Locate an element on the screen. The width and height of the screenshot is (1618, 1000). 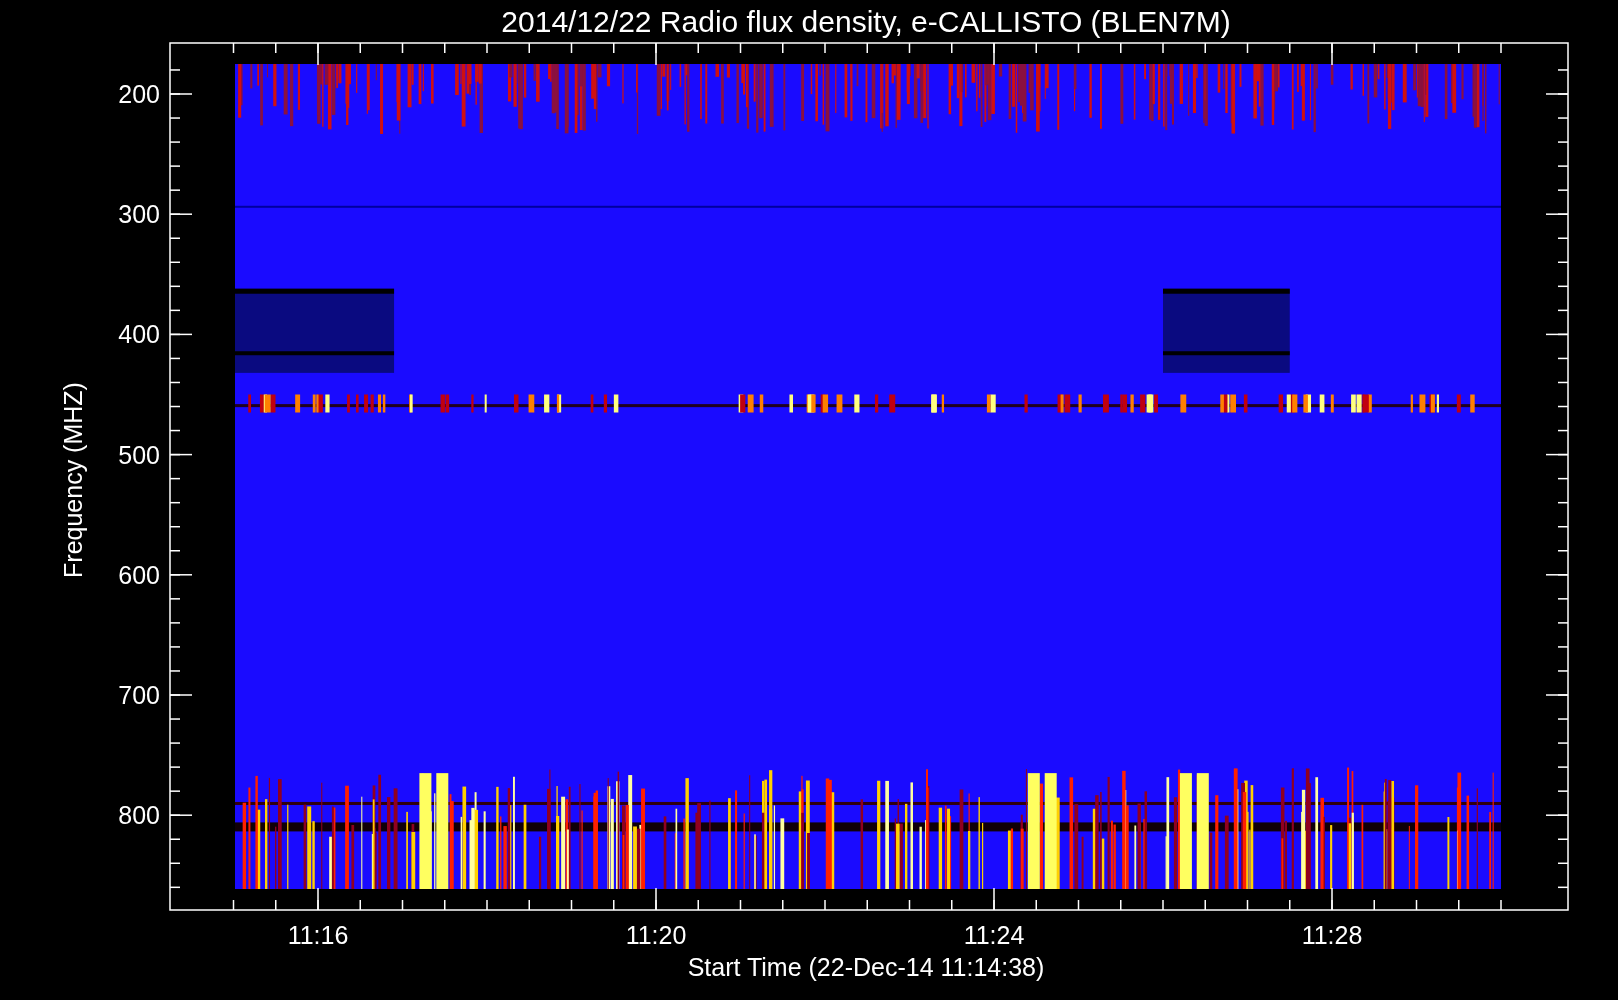
chart-title: 2014/12/22 Radio flux density, e-CALLISTO (BLEN7M) is located at coordinates (866, 21).